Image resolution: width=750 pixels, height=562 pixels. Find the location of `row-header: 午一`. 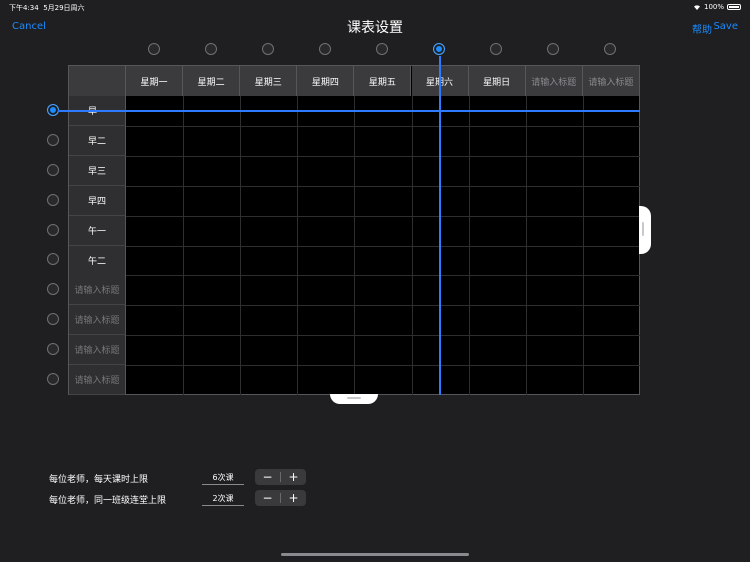

row-header: 午一 is located at coordinates (97, 230).